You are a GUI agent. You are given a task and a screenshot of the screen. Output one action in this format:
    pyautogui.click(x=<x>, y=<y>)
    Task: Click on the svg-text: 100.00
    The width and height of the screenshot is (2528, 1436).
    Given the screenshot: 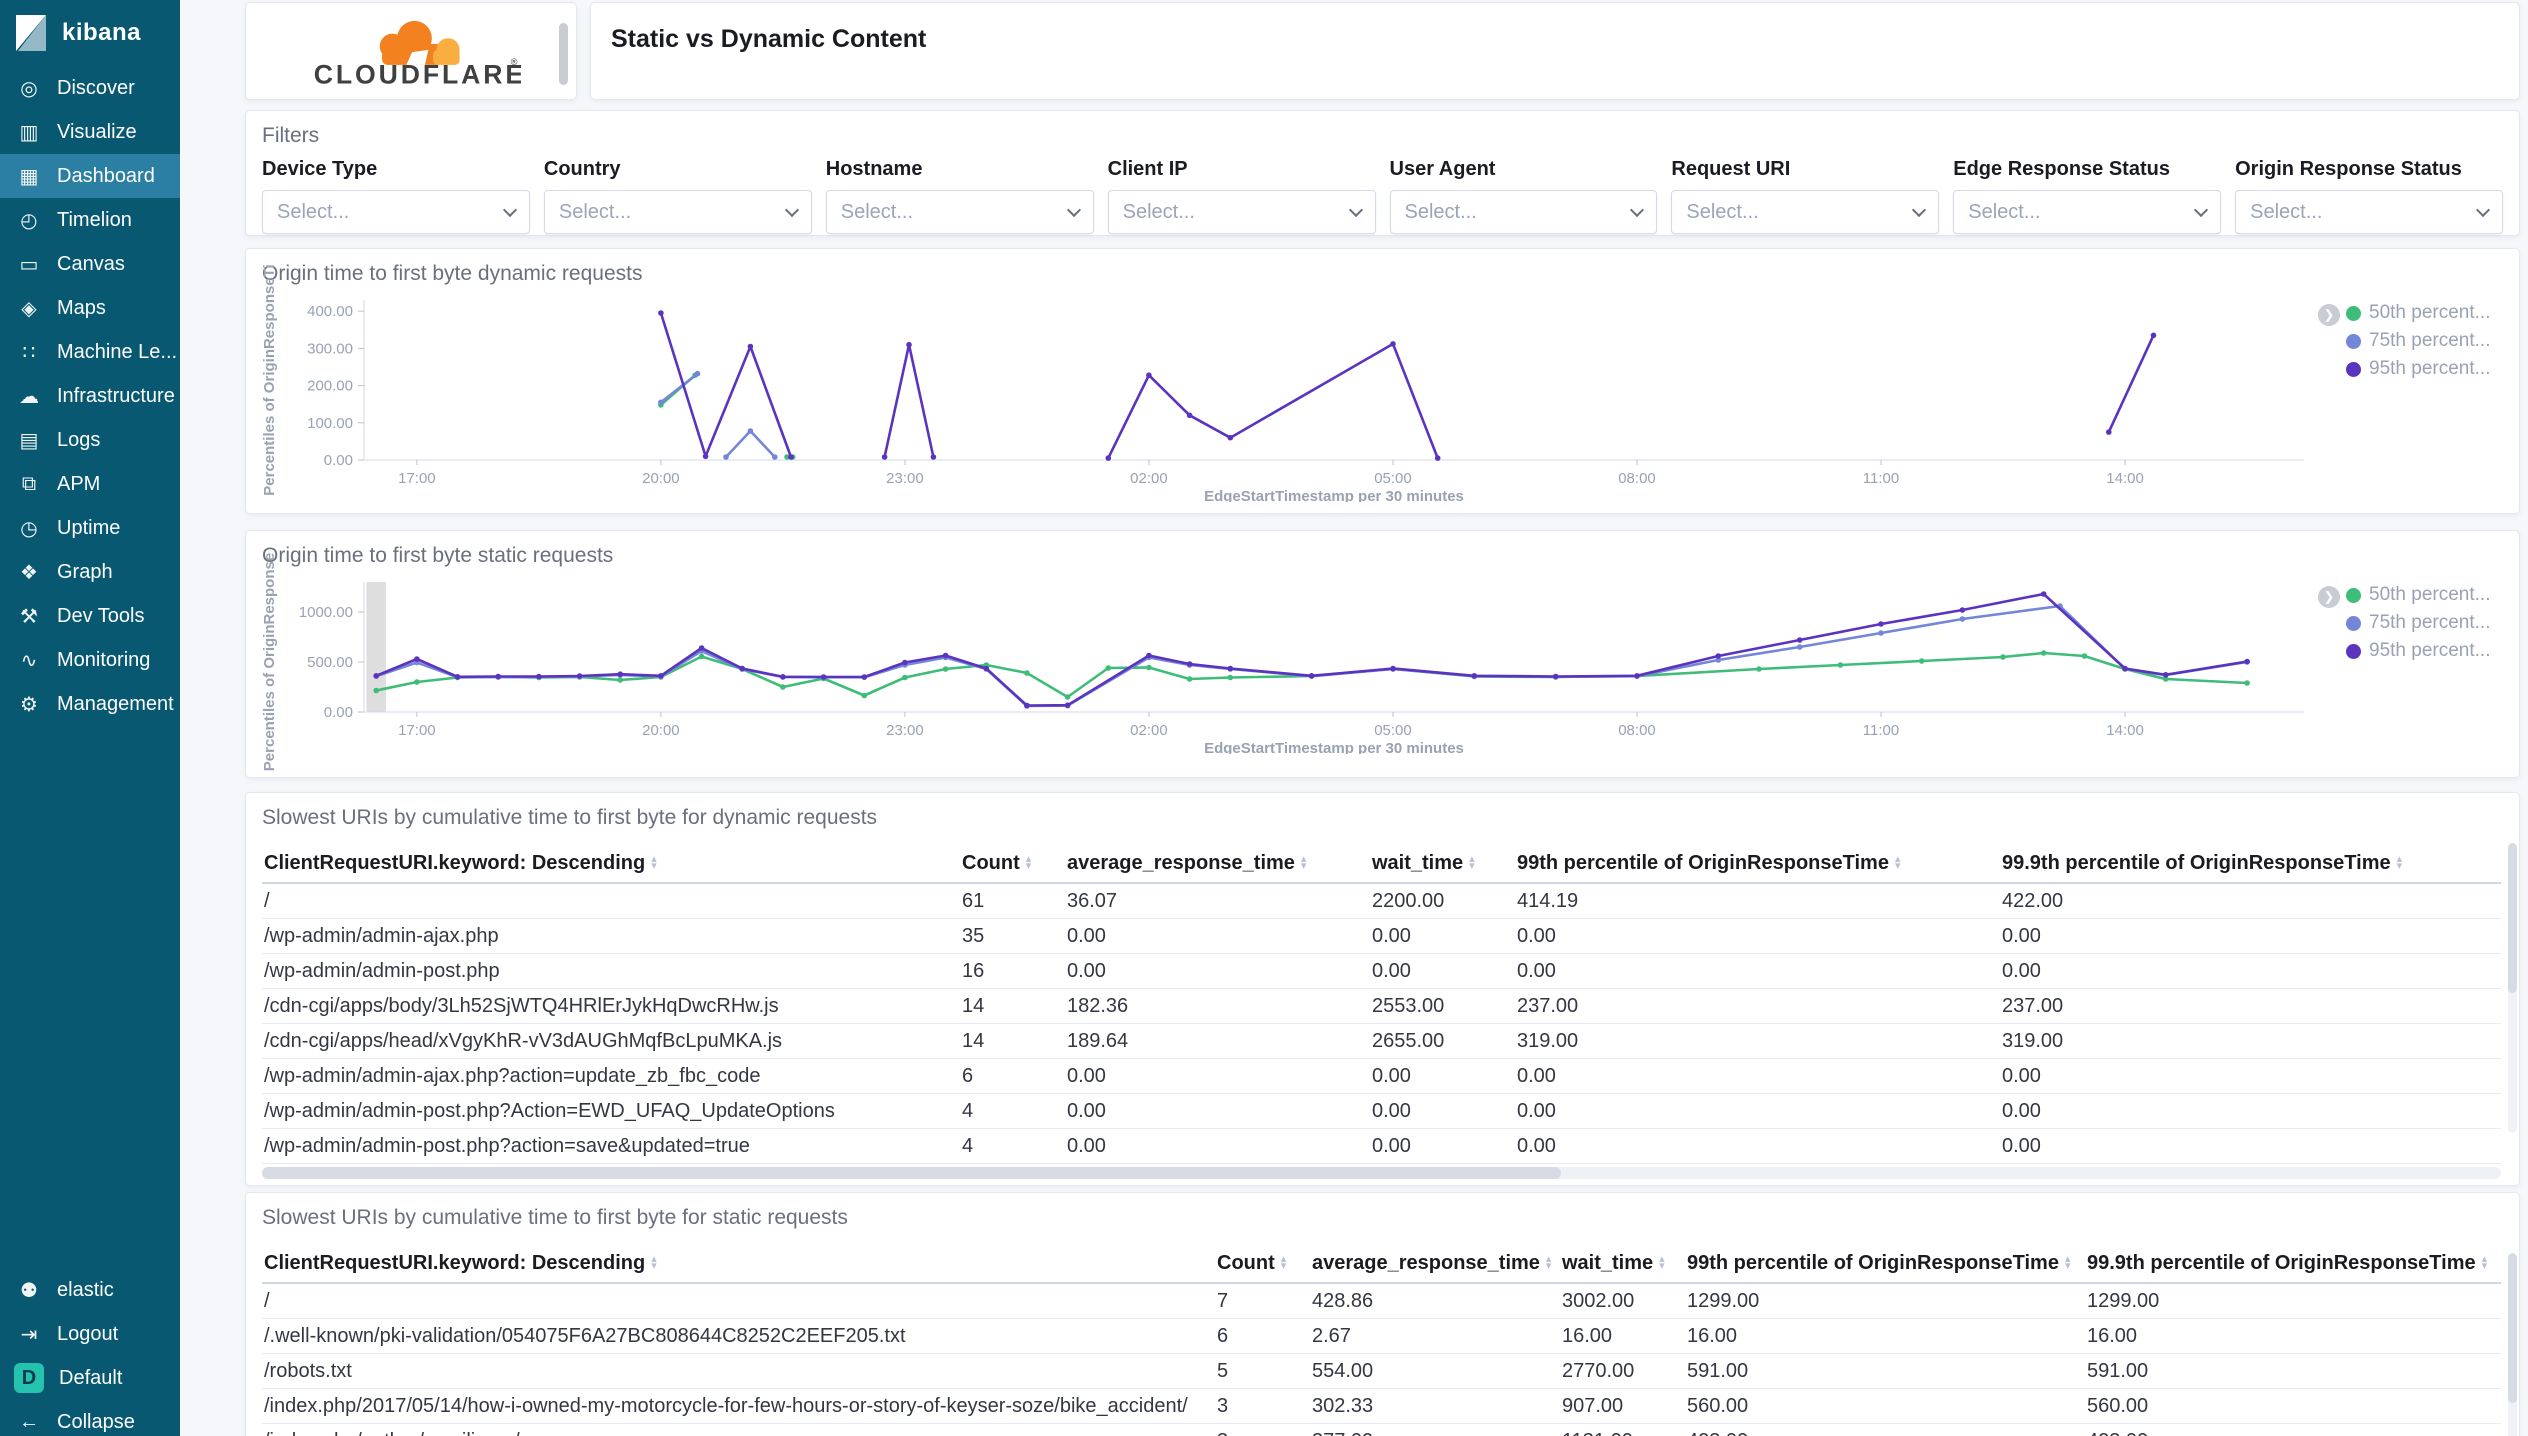 What is the action you would take?
    pyautogui.click(x=330, y=423)
    